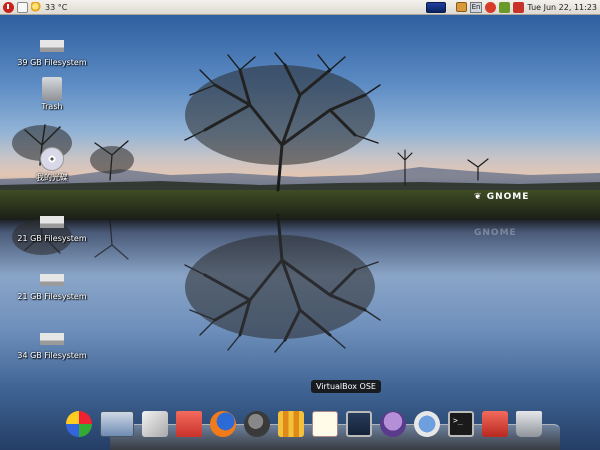 The height and width of the screenshot is (450, 600). I want to click on dock: >_, so click(308, 420).